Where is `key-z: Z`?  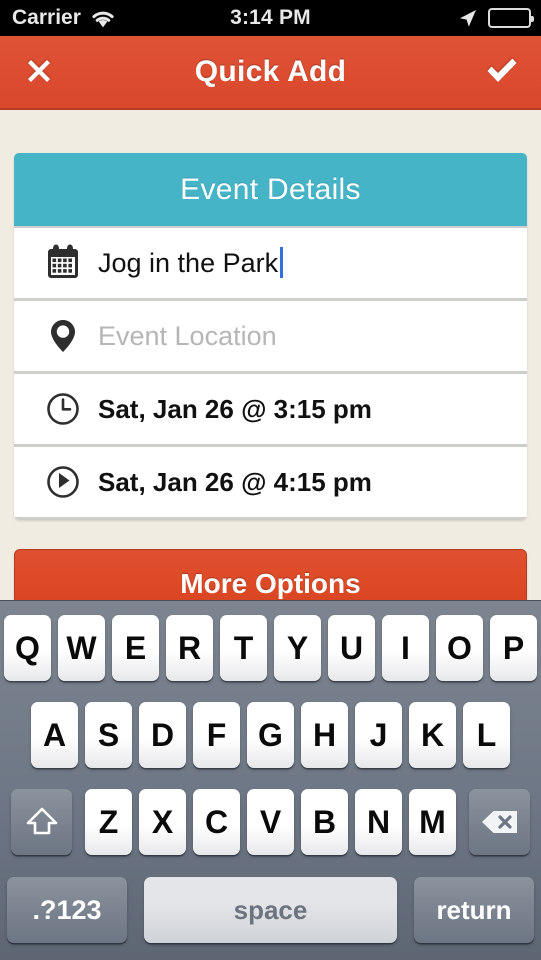
key-z: Z is located at coordinates (108, 822).